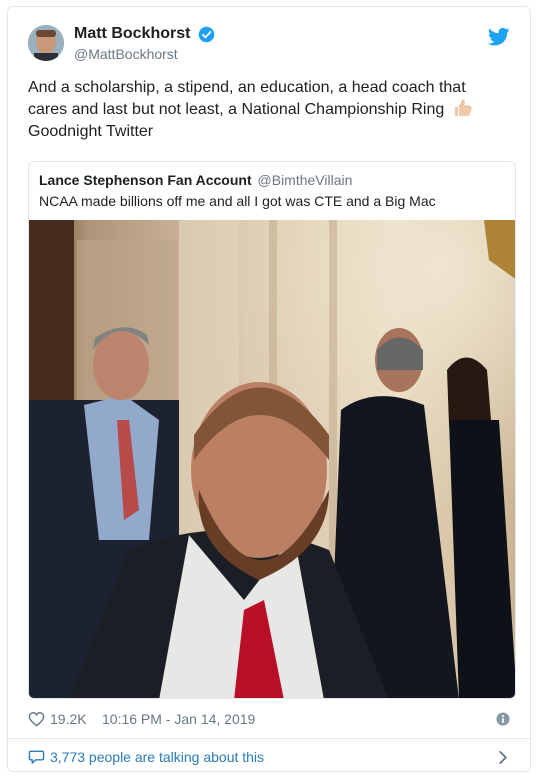 This screenshot has height=778, width=538. Describe the element at coordinates (144, 54) in the screenshot. I see `author-handle: @MattBockhorst` at that location.